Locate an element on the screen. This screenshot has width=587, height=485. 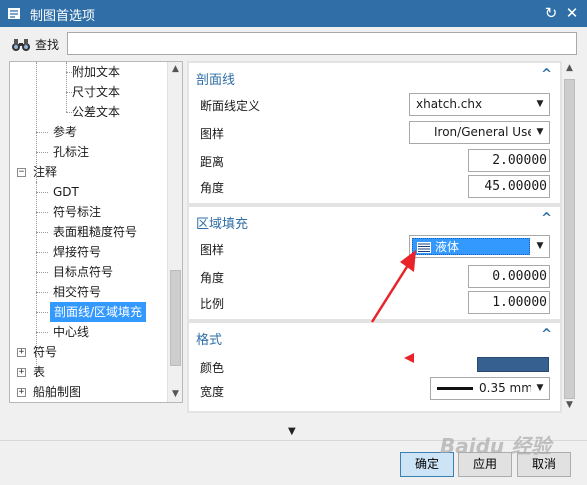
tree-item-label: 焊接符号 is located at coordinates (77, 252).